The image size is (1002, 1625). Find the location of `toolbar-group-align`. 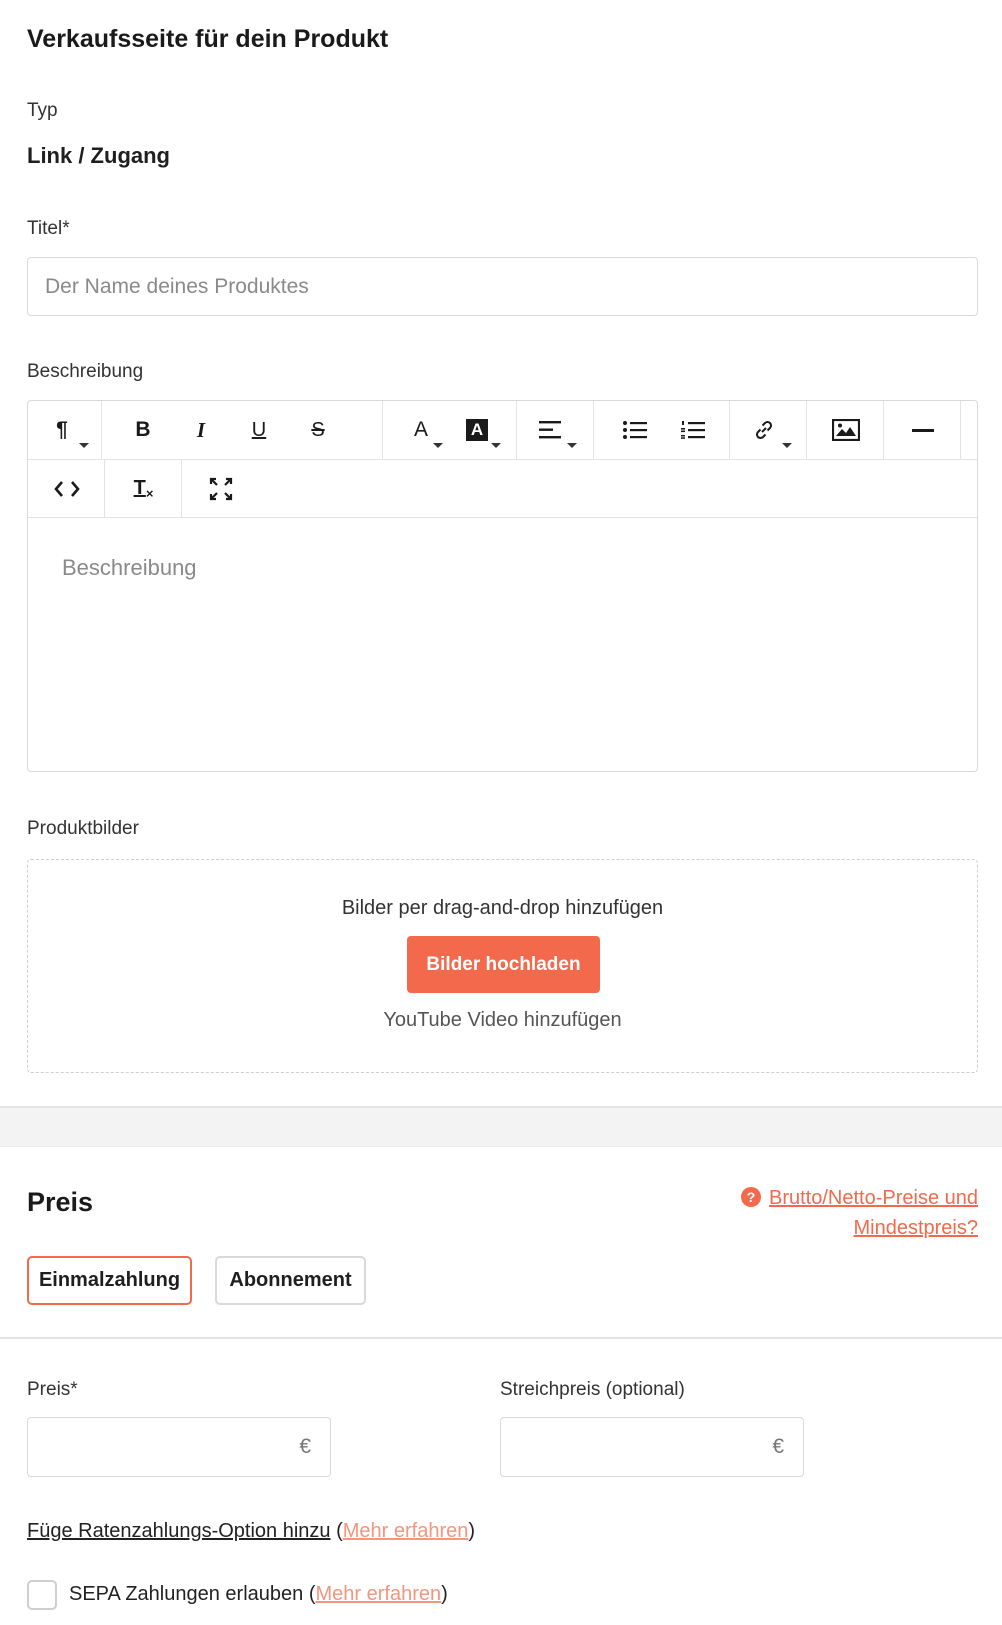

toolbar-group-align is located at coordinates (555, 430).